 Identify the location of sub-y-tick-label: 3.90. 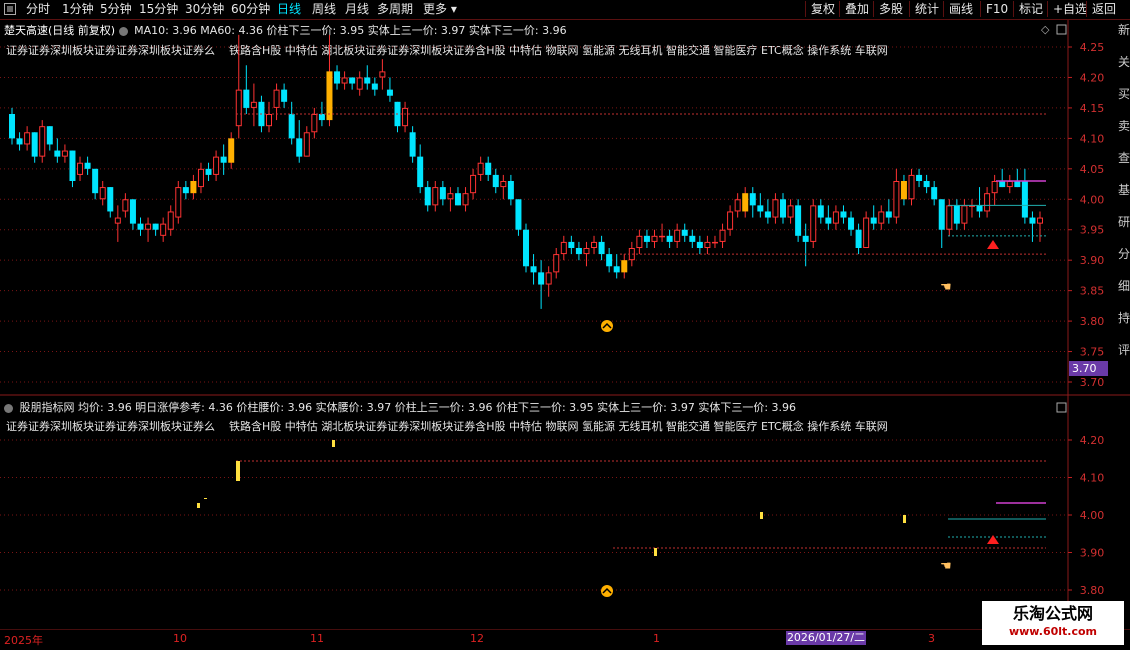
(1092, 553).